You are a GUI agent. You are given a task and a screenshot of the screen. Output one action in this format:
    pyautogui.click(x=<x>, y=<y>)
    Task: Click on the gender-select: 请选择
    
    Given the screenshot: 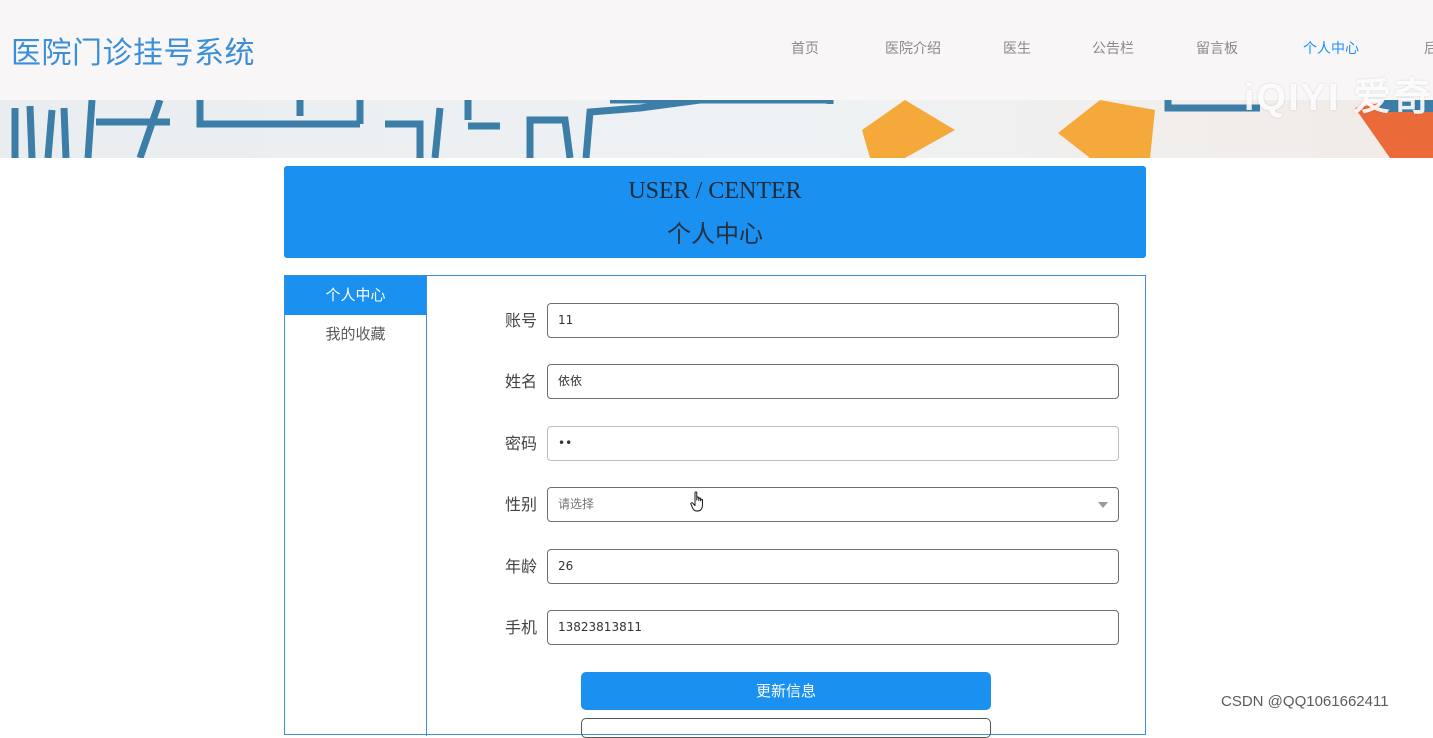 What is the action you would take?
    pyautogui.click(x=833, y=504)
    